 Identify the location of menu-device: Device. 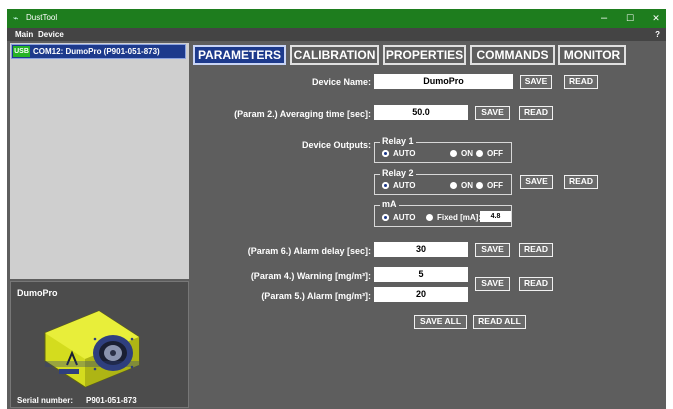
(51, 34).